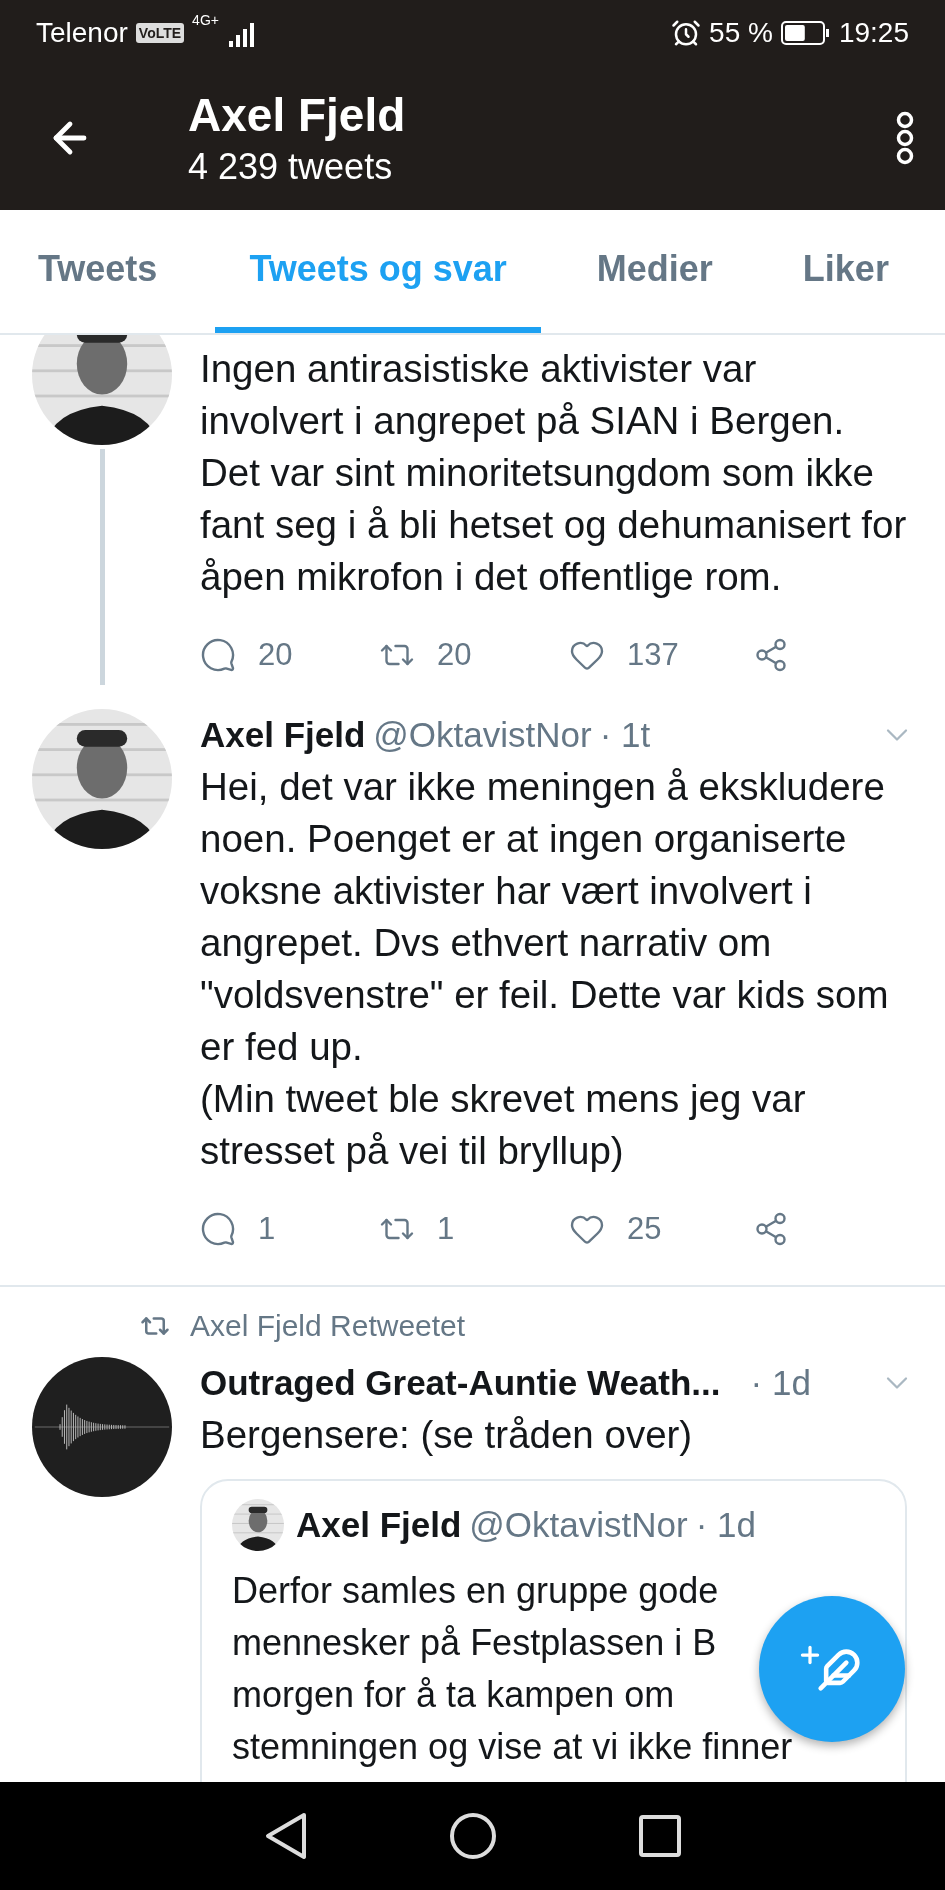  What do you see at coordinates (653, 655) in the screenshot?
I see `like-count: 137` at bounding box center [653, 655].